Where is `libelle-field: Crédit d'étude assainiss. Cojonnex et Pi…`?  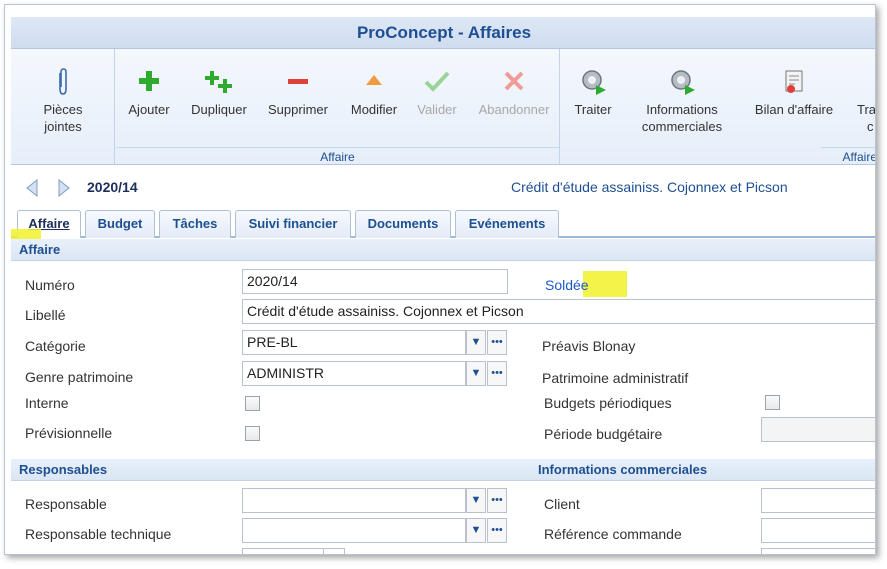
libelle-field: Crédit d'étude assainiss. Cojonnex et Pi… is located at coordinates (558, 311).